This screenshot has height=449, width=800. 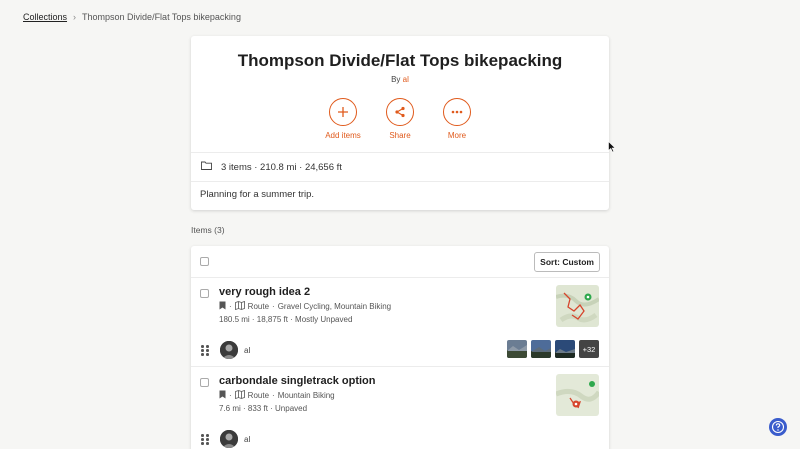 I want to click on byline-prefix: By, so click(x=396, y=79).